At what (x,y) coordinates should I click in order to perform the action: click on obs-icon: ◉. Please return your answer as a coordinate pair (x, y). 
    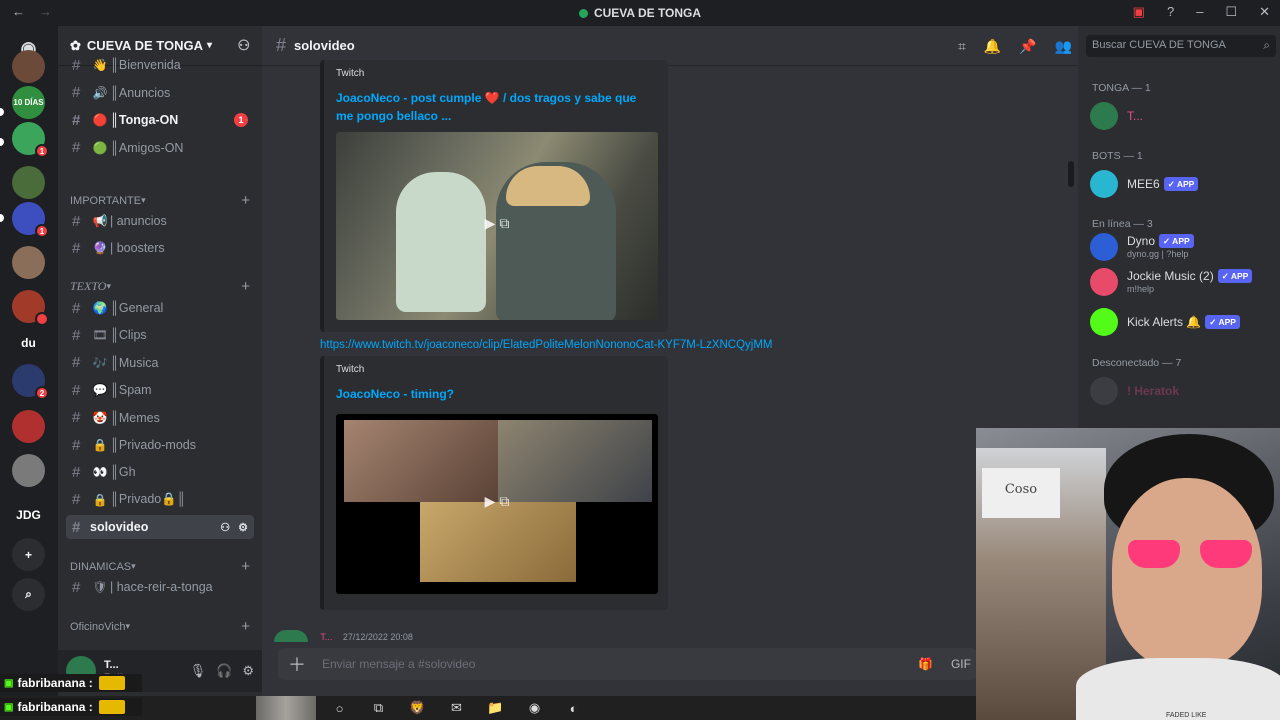
    Looking at the image, I should click on (534, 708).